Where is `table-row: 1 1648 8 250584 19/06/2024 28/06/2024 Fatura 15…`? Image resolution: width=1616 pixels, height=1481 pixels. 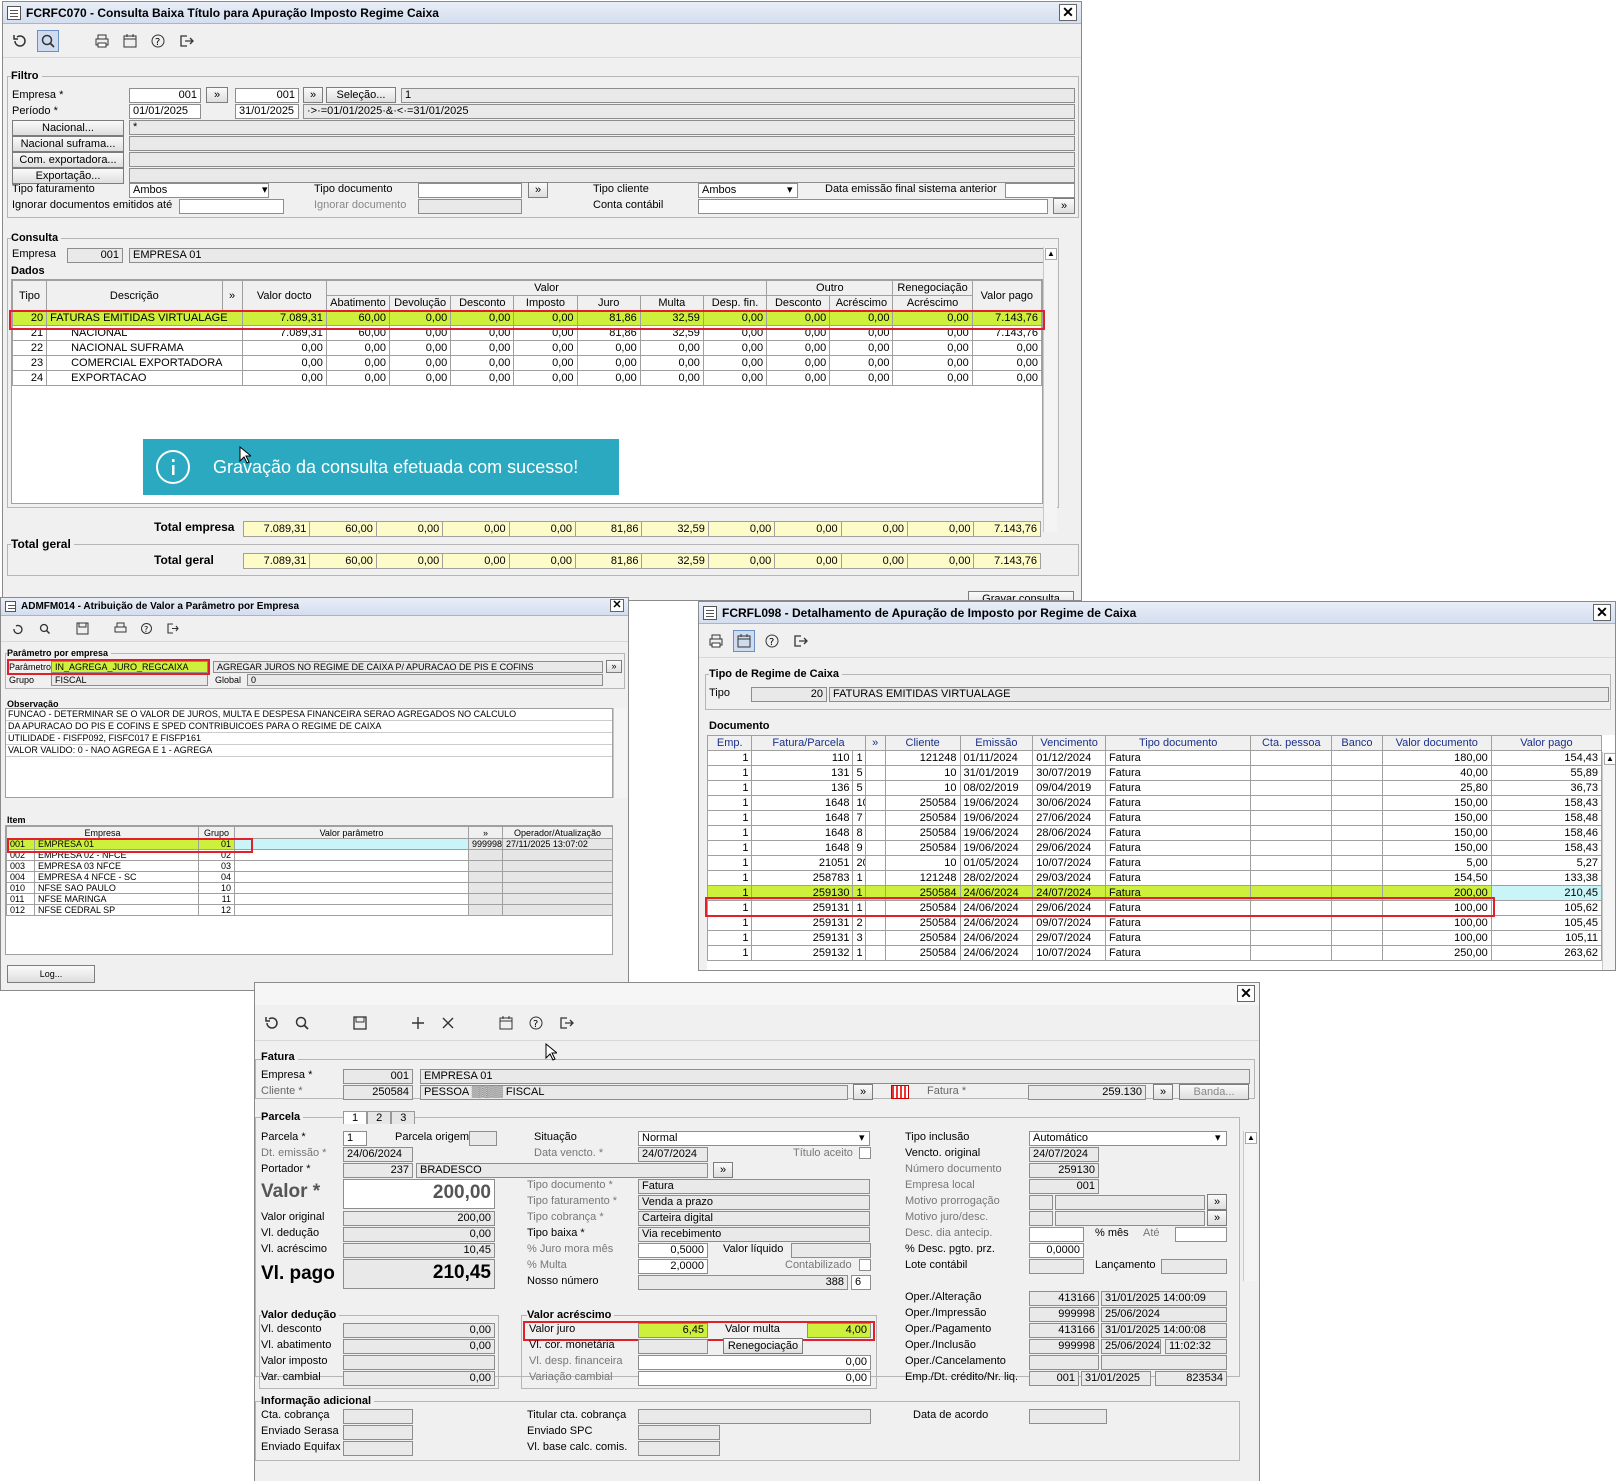
table-row: 1 1648 8 250584 19/06/2024 28/06/2024 Fatura 15… is located at coordinates (1154, 833).